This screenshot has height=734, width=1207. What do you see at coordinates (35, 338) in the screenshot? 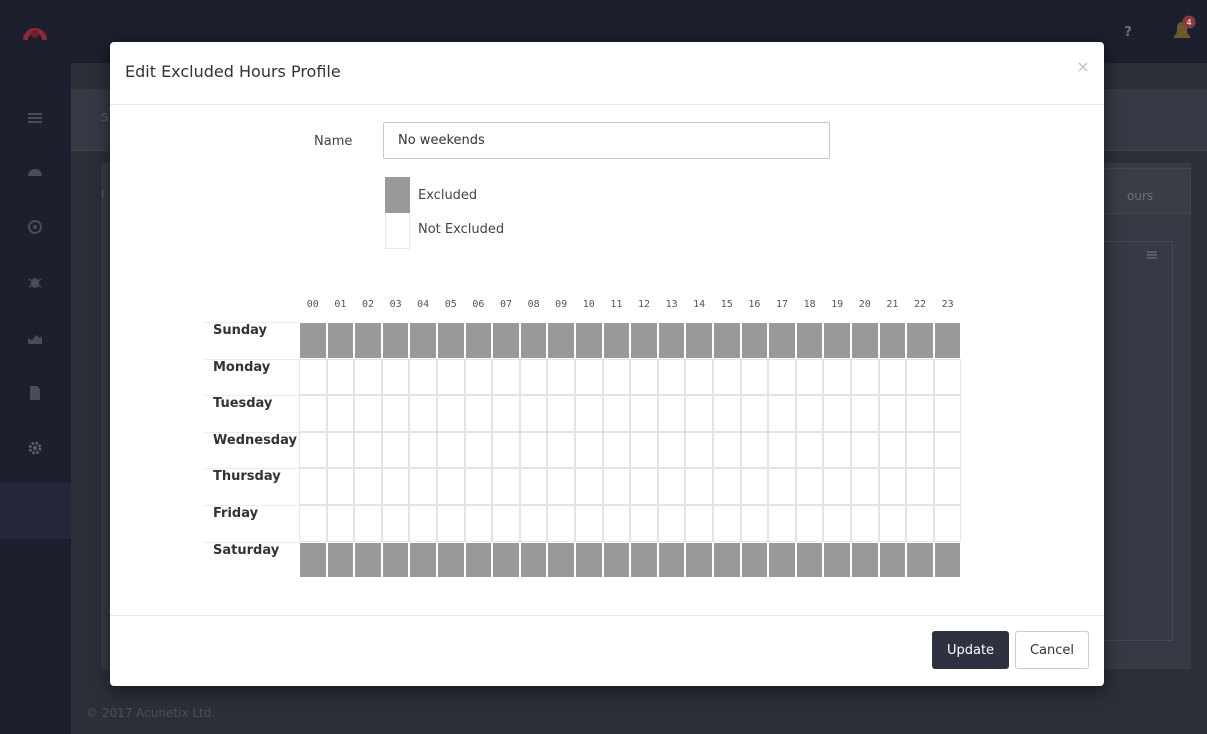
I see `sidebar-item-trends-chart-icon` at bounding box center [35, 338].